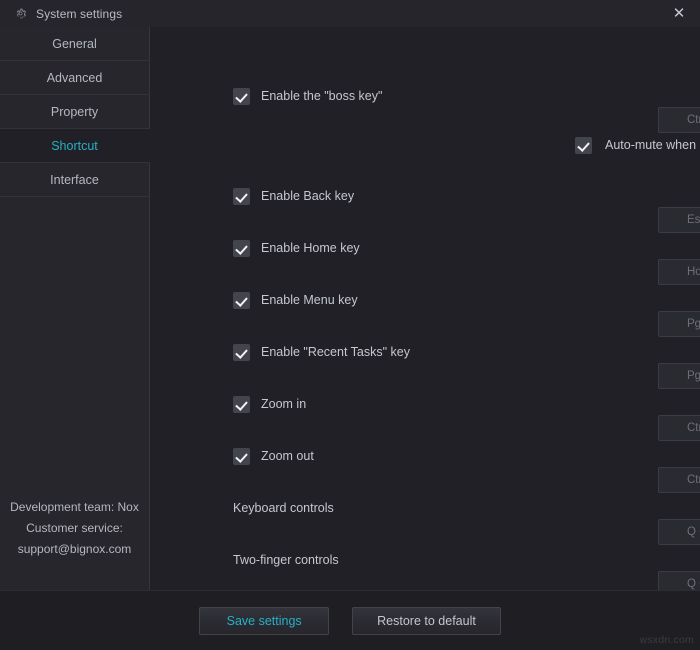 The height and width of the screenshot is (650, 700). What do you see at coordinates (693, 324) in the screenshot?
I see `shortcut-value: PgDn` at bounding box center [693, 324].